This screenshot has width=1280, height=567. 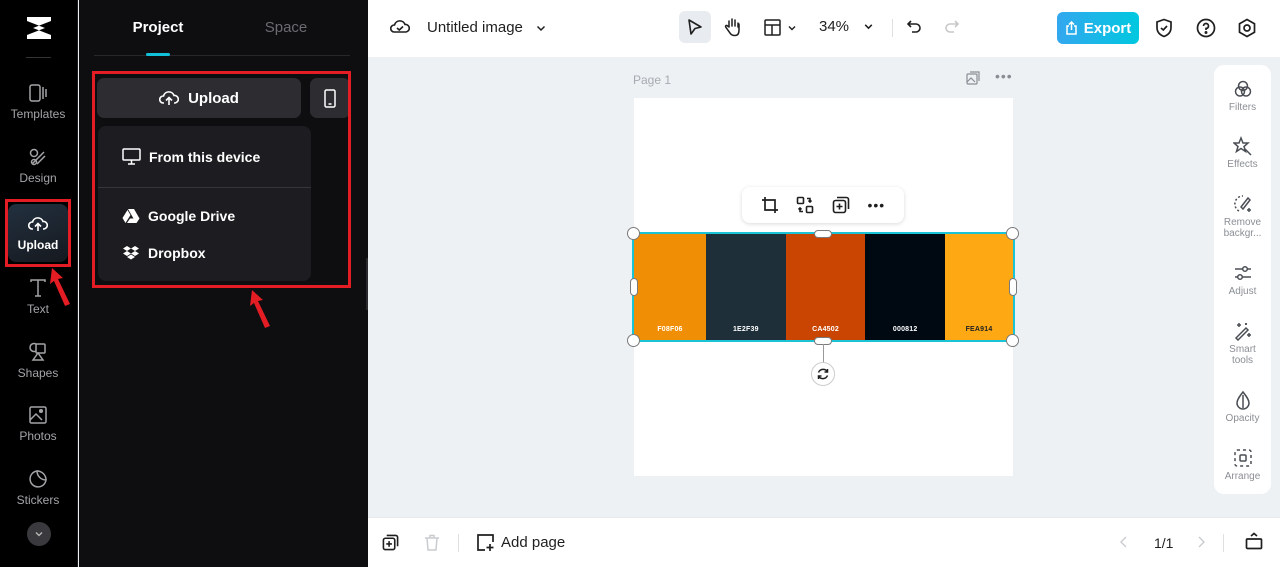 What do you see at coordinates (1004, 76) in the screenshot?
I see `page-more-icon: •••` at bounding box center [1004, 76].